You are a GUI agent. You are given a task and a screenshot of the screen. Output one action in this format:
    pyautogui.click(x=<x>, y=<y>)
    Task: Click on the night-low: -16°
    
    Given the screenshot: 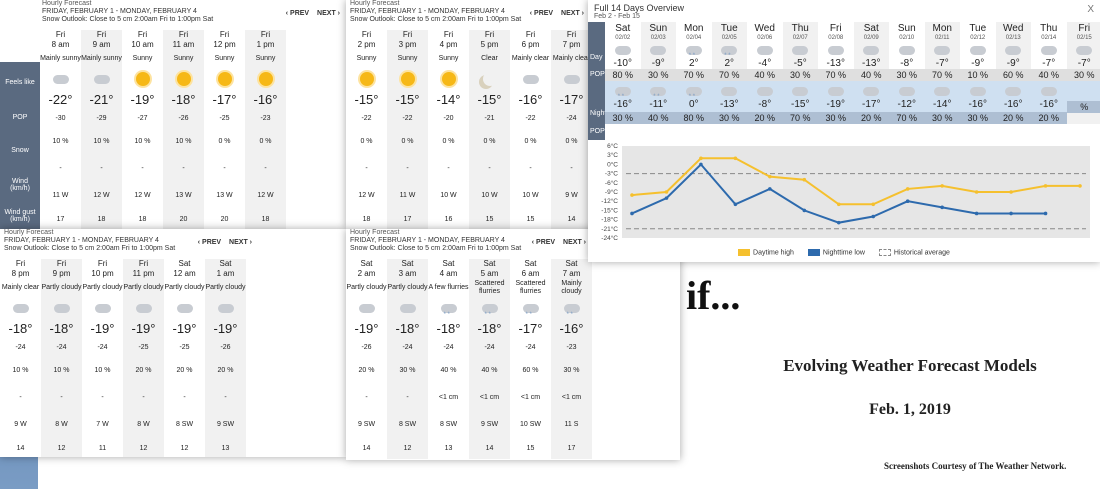 What is the action you would take?
    pyautogui.click(x=622, y=104)
    